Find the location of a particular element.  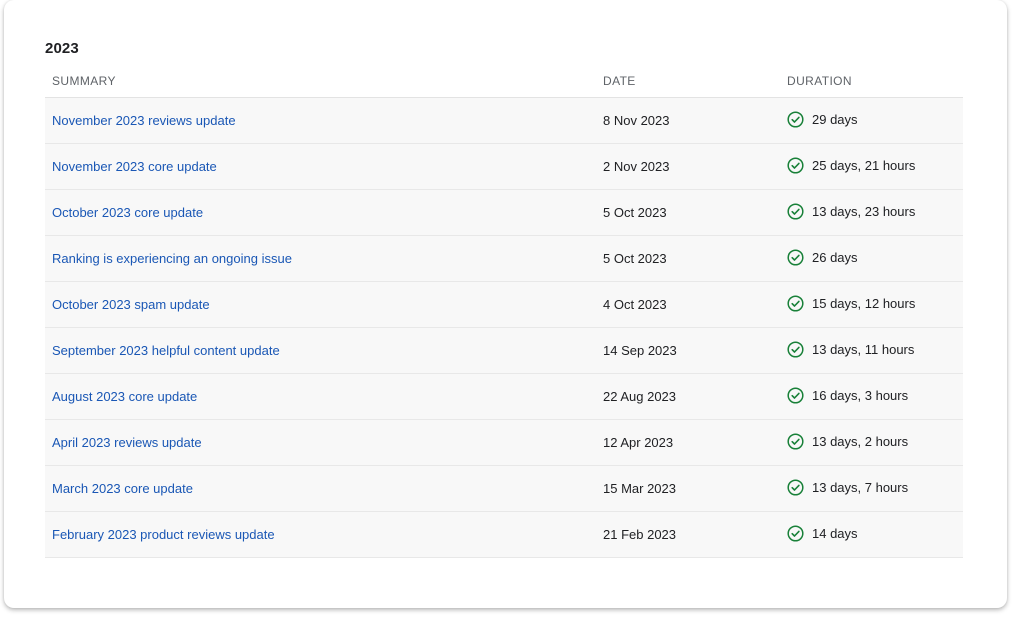

incident-duration-text: 26 days is located at coordinates (835, 257).